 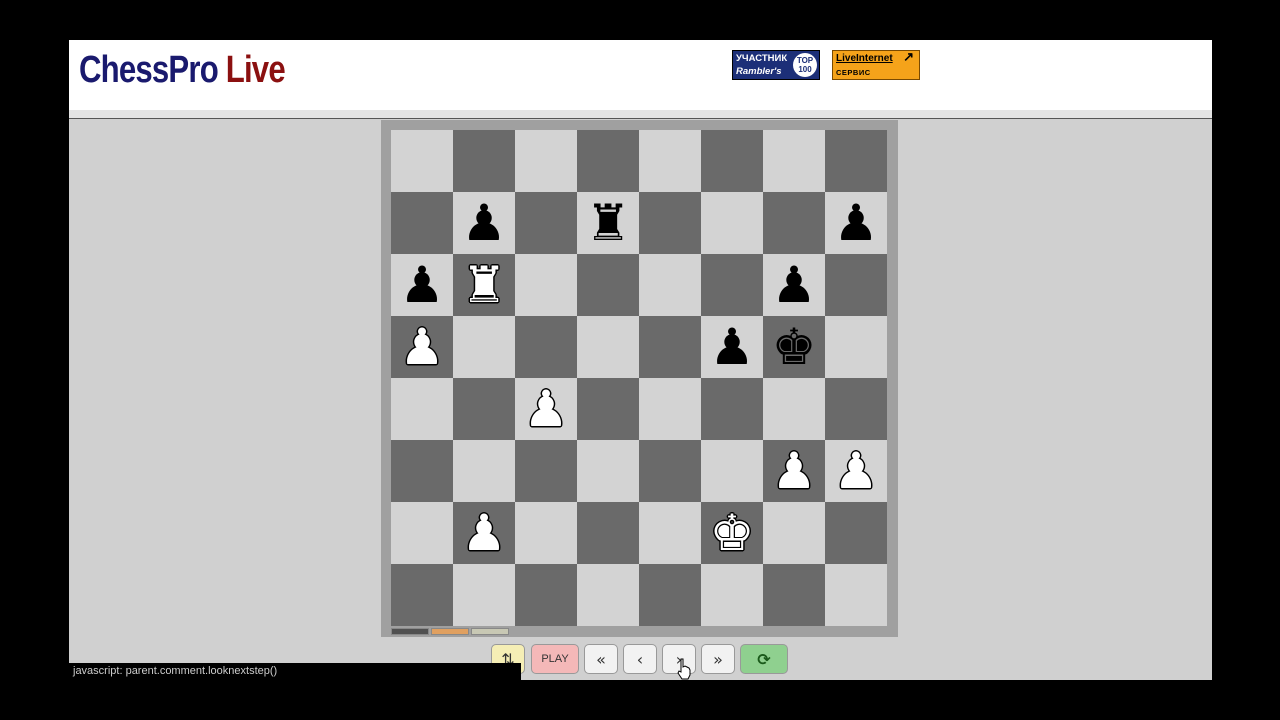 What do you see at coordinates (794, 471) in the screenshot?
I see `white-pawn-g3: ♟` at bounding box center [794, 471].